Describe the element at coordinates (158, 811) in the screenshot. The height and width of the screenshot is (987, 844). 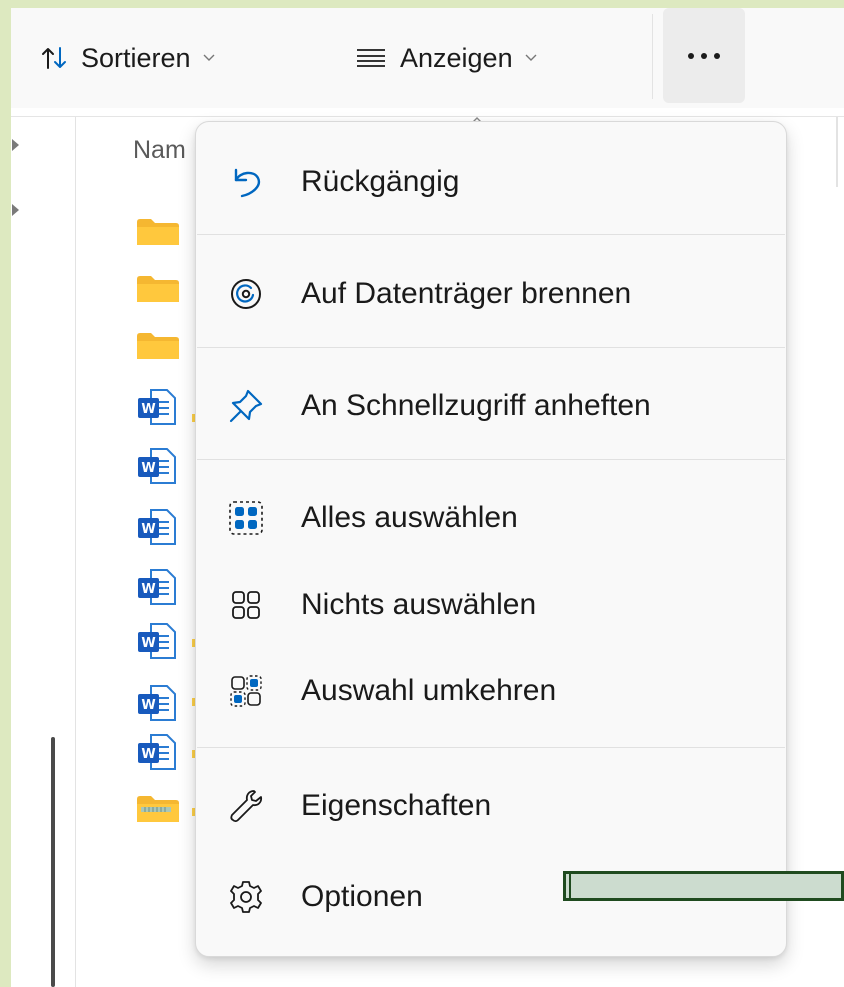
I see `zip-folder-icon` at that location.